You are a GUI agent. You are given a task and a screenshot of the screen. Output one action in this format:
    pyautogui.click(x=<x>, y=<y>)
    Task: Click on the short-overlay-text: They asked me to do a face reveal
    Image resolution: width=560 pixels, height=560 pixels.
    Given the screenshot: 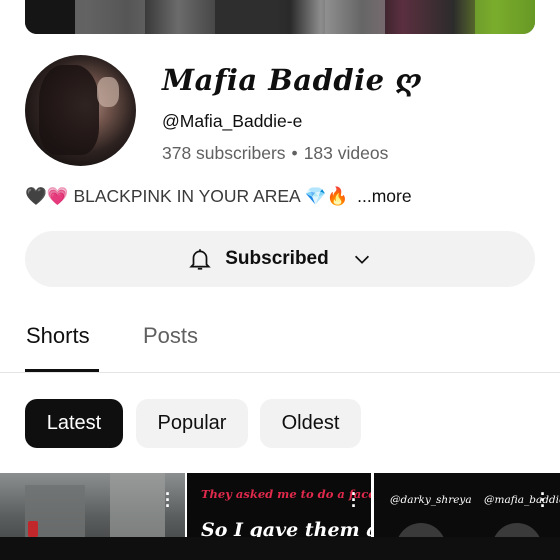 What is the action you would take?
    pyautogui.click(x=286, y=494)
    